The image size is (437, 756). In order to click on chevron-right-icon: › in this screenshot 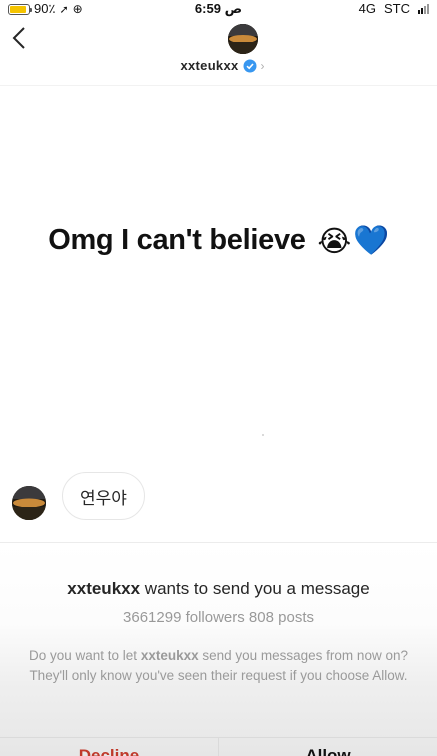, I will do `click(262, 65)`.